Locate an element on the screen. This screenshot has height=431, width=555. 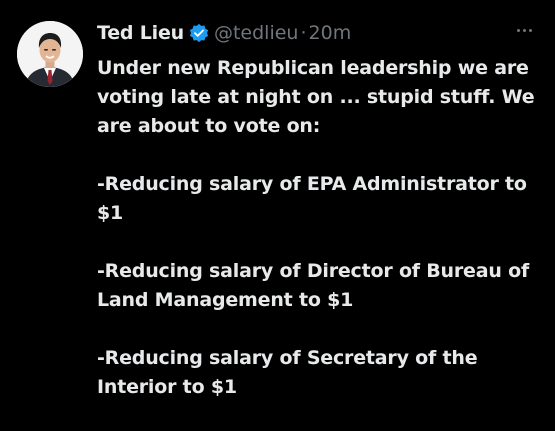
verified-badge-icon is located at coordinates (199, 33).